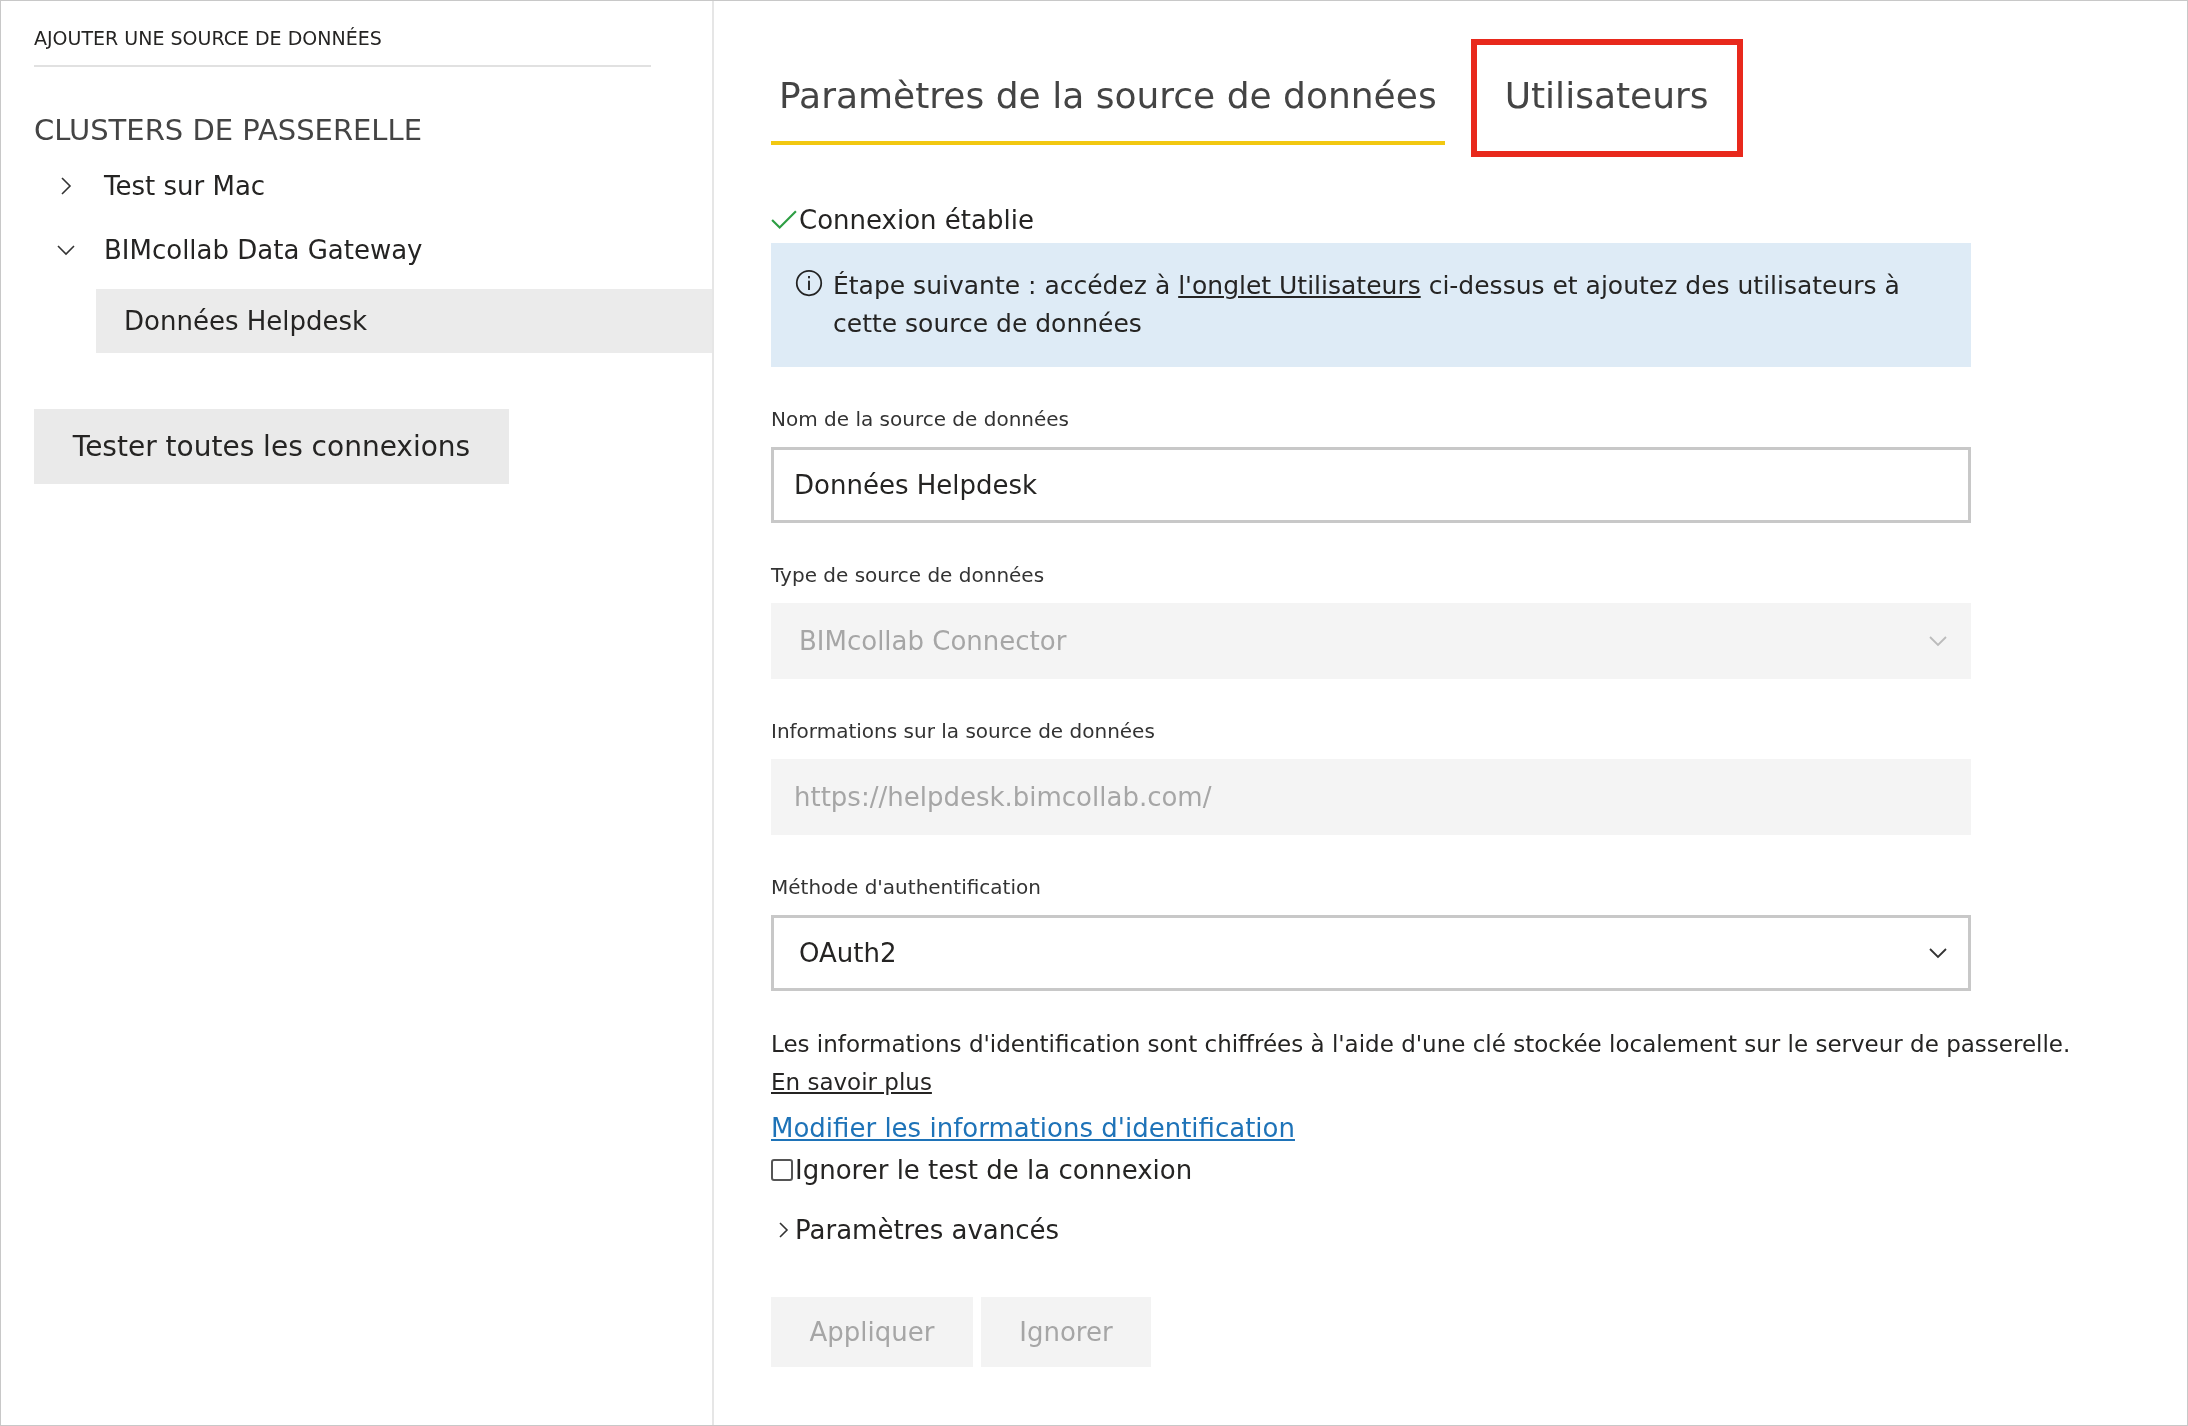 This screenshot has width=2188, height=1426. What do you see at coordinates (782, 1170) in the screenshot?
I see `checkbox` at bounding box center [782, 1170].